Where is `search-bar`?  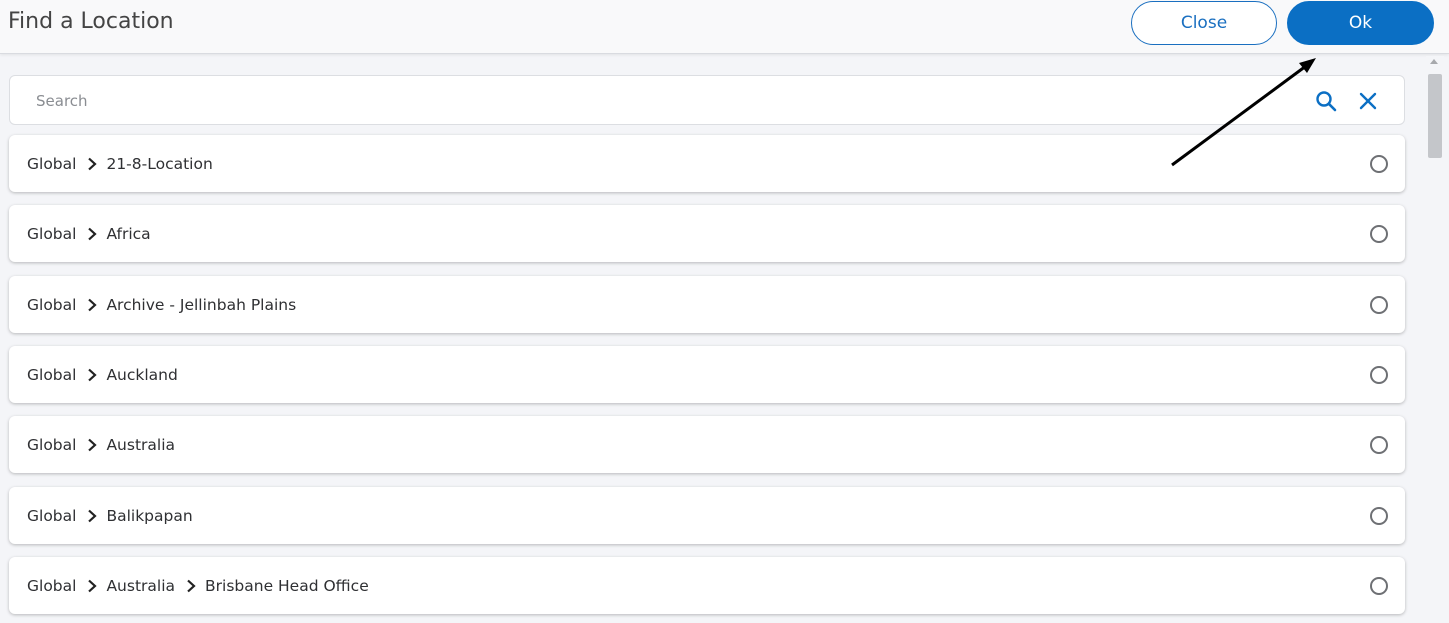
search-bar is located at coordinates (707, 100).